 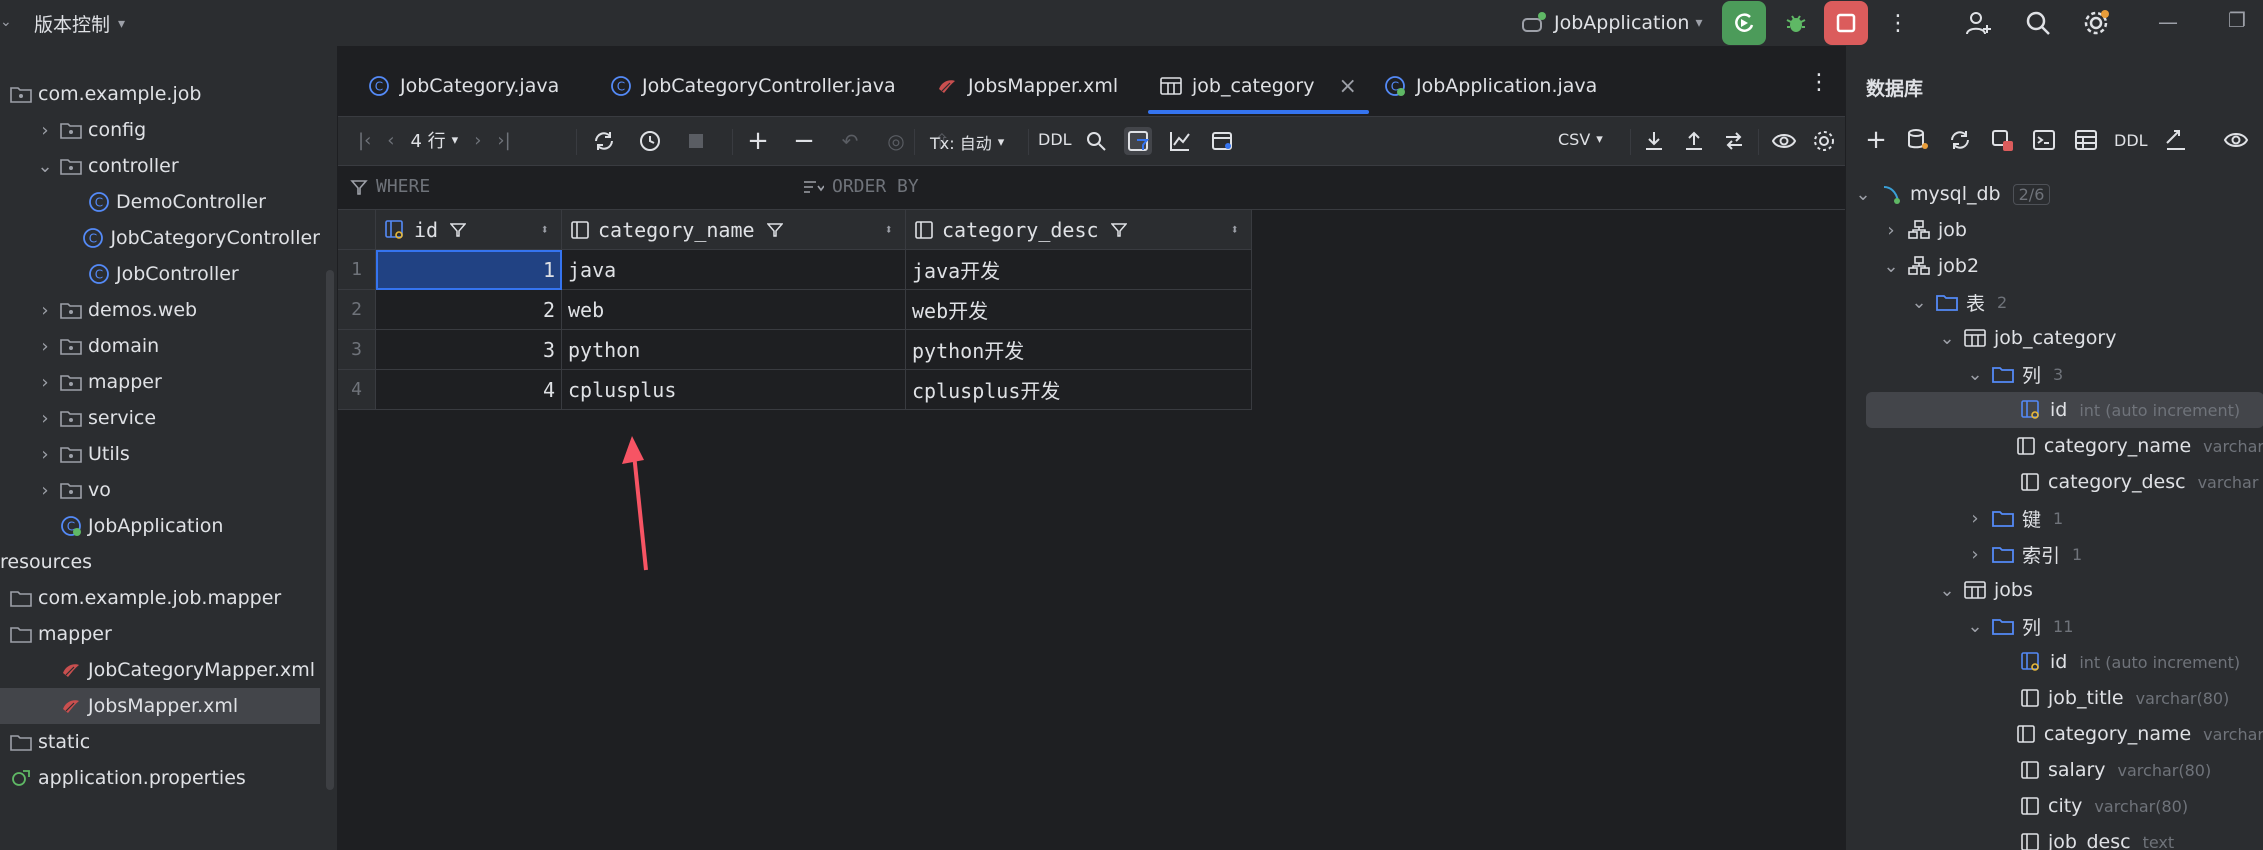 I want to click on tx-mode-selector: Tx: 自动 ▾, so click(x=967, y=142).